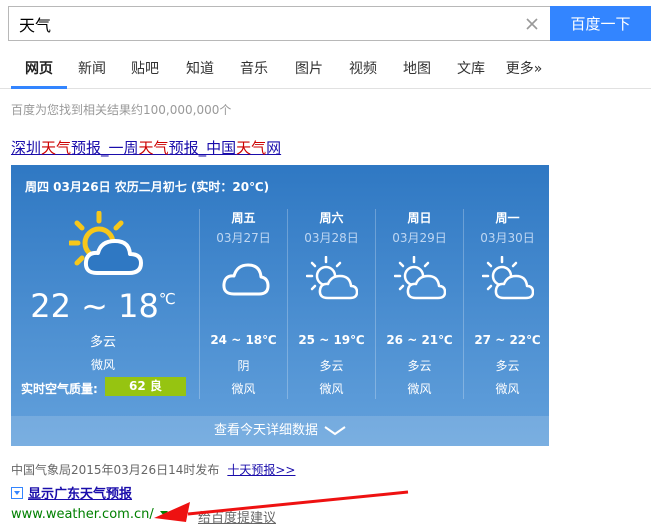 Image resolution: width=651 pixels, height=532 pixels. What do you see at coordinates (419, 304) in the screenshot?
I see `forecast-day: 周日 03月29日 26 ~ 21℃ 多云 微风` at bounding box center [419, 304].